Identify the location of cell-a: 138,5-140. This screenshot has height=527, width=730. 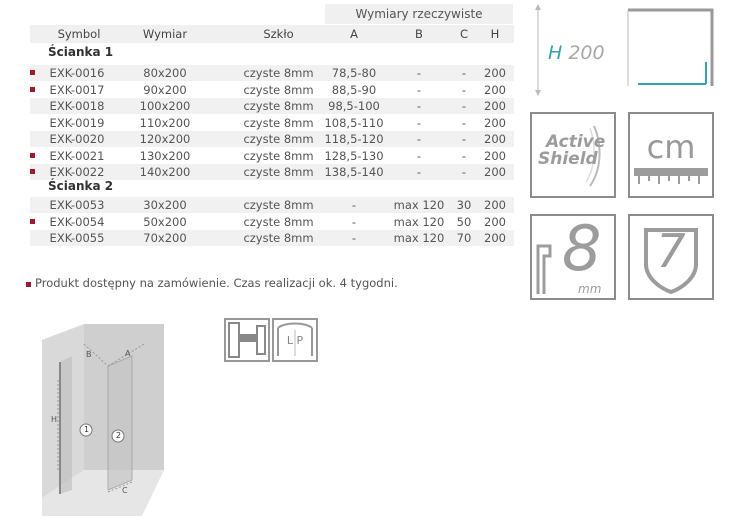
(354, 172).